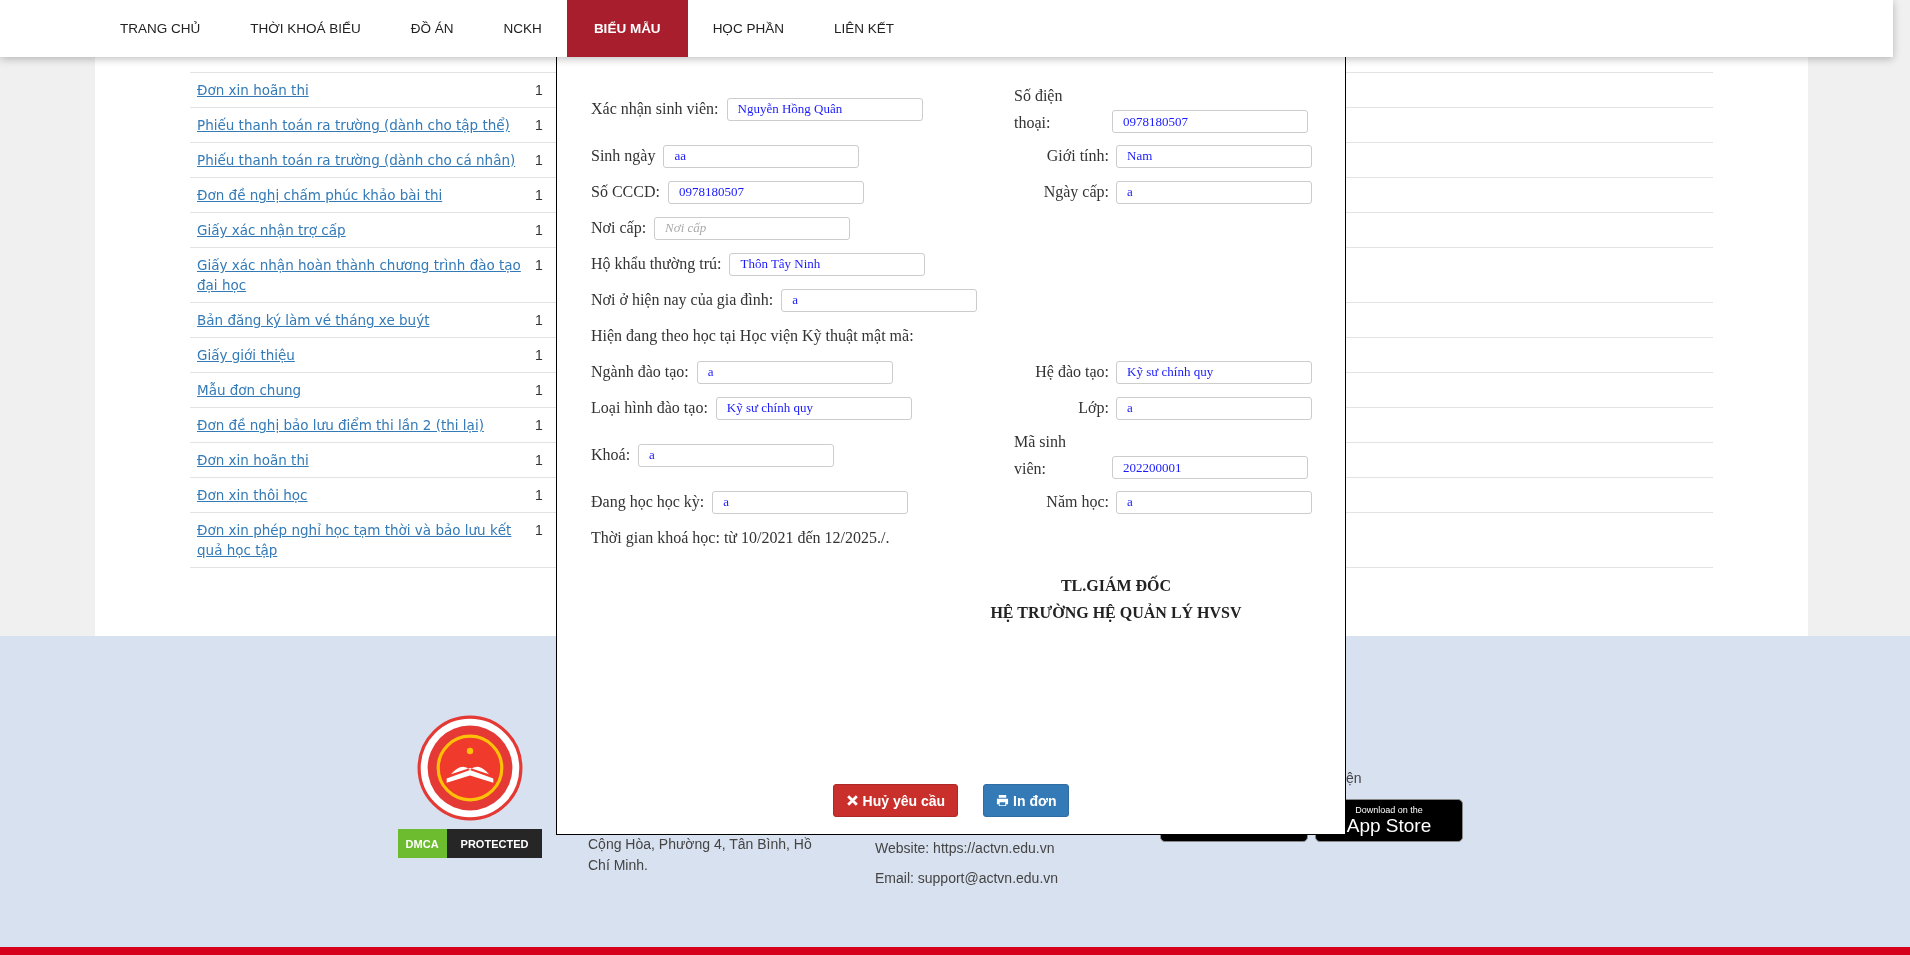  Describe the element at coordinates (362, 425) in the screenshot. I see `form-link: Đơn đề nghị bảo lưu điểm thi lần 2 (thi lại)` at that location.